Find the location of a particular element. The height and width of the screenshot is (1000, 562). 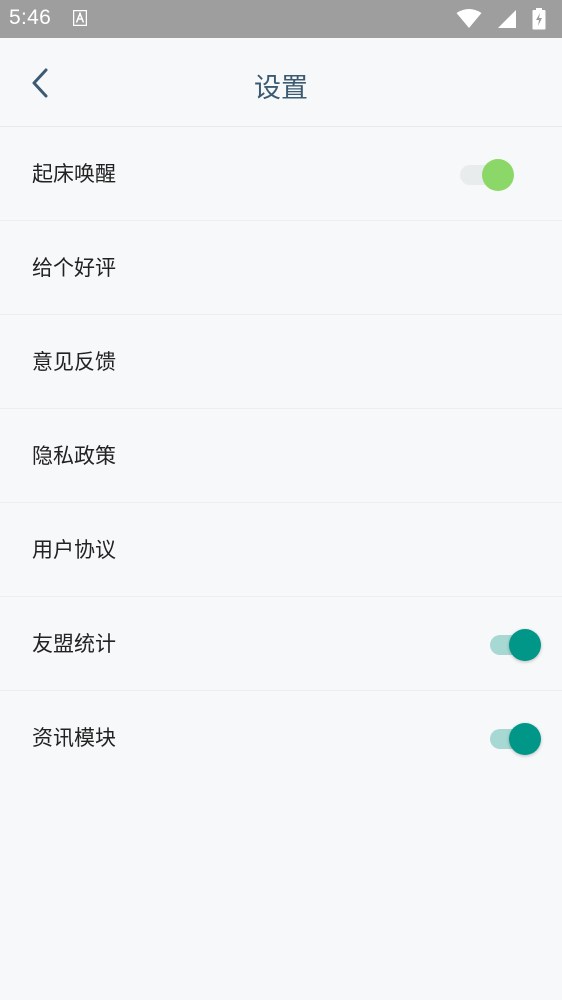

wifi-icon is located at coordinates (469, 18).